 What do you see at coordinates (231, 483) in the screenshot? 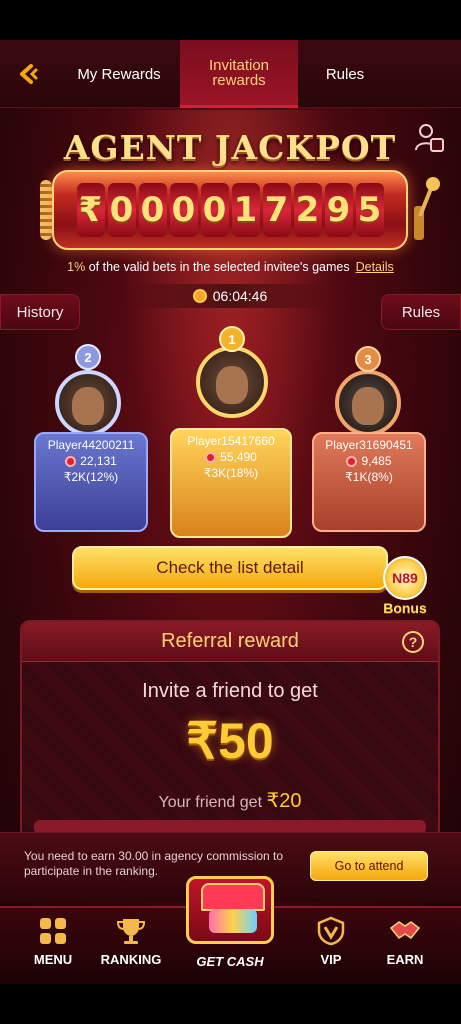
I see `podium-first: Player15417660 55,490 ₹3K(18%)` at bounding box center [231, 483].